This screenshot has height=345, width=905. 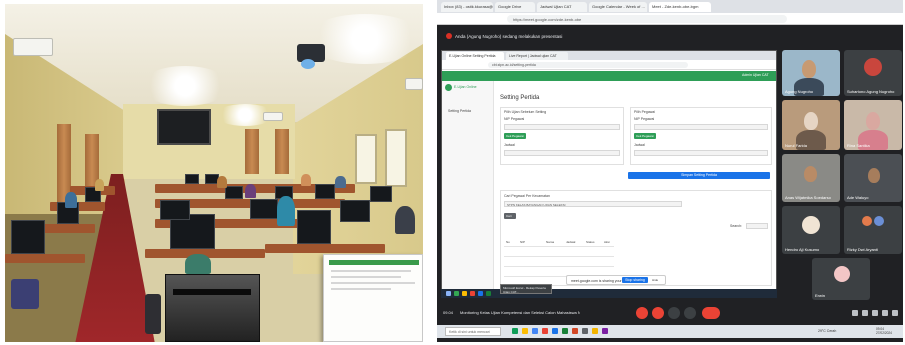 I want to click on printer, so click(x=212, y=308).